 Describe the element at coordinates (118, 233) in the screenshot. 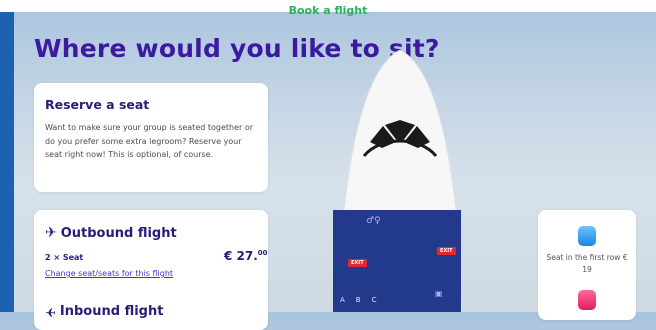

I see `outbound-flight-title: Outbound flight` at that location.